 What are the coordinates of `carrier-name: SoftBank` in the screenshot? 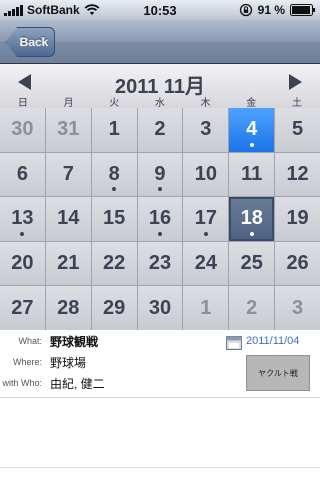 It's located at (53, 10).